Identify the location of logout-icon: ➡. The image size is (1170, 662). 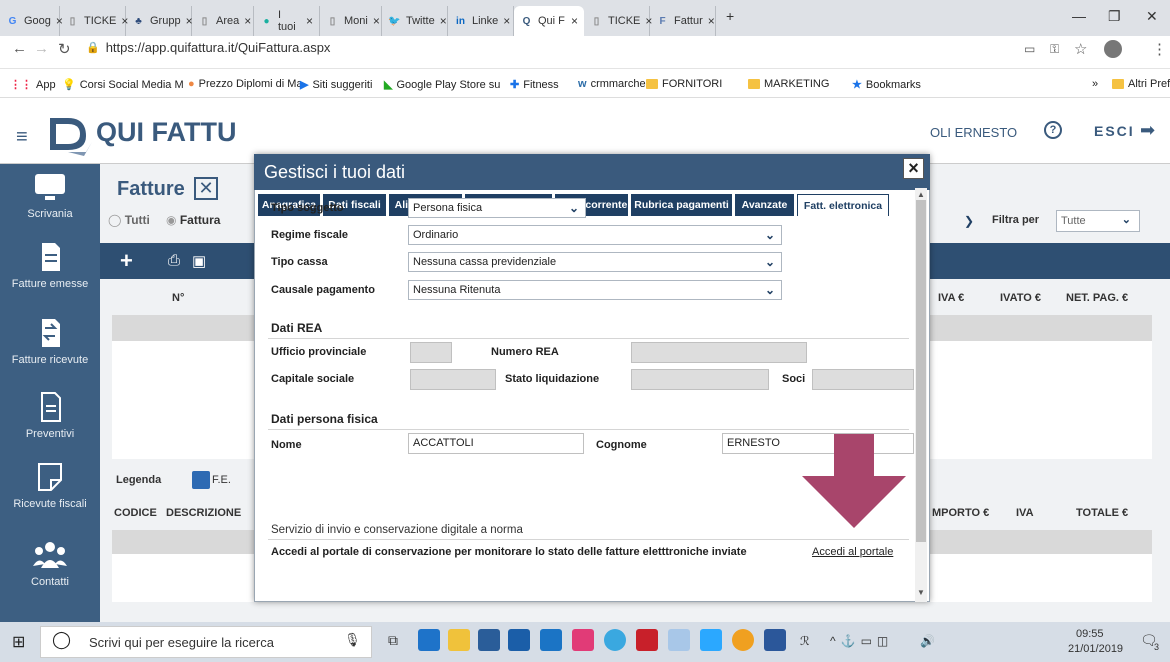
(1147, 130).